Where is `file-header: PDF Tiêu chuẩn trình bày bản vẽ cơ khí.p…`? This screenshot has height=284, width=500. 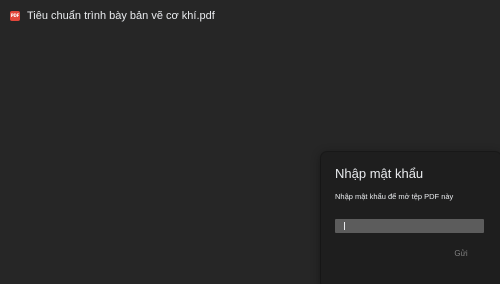
file-header: PDF Tiêu chuẩn trình bày bản vẽ cơ khí.p… is located at coordinates (112, 16).